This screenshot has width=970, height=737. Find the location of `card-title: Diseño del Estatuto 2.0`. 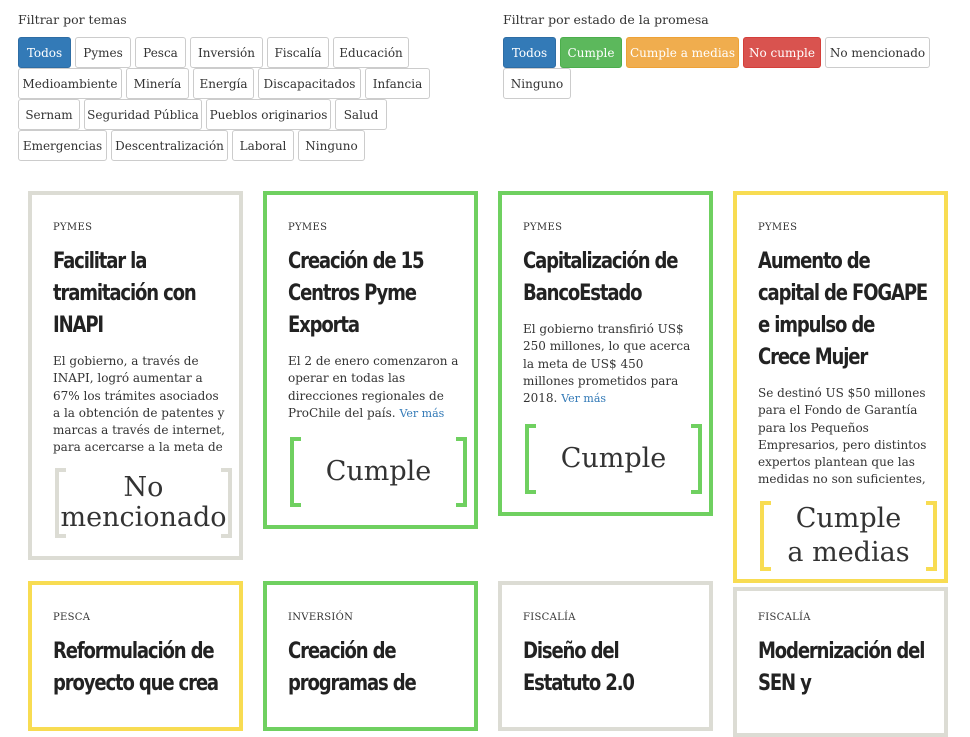

card-title: Diseño del Estatuto 2.0 is located at coordinates (579, 667).